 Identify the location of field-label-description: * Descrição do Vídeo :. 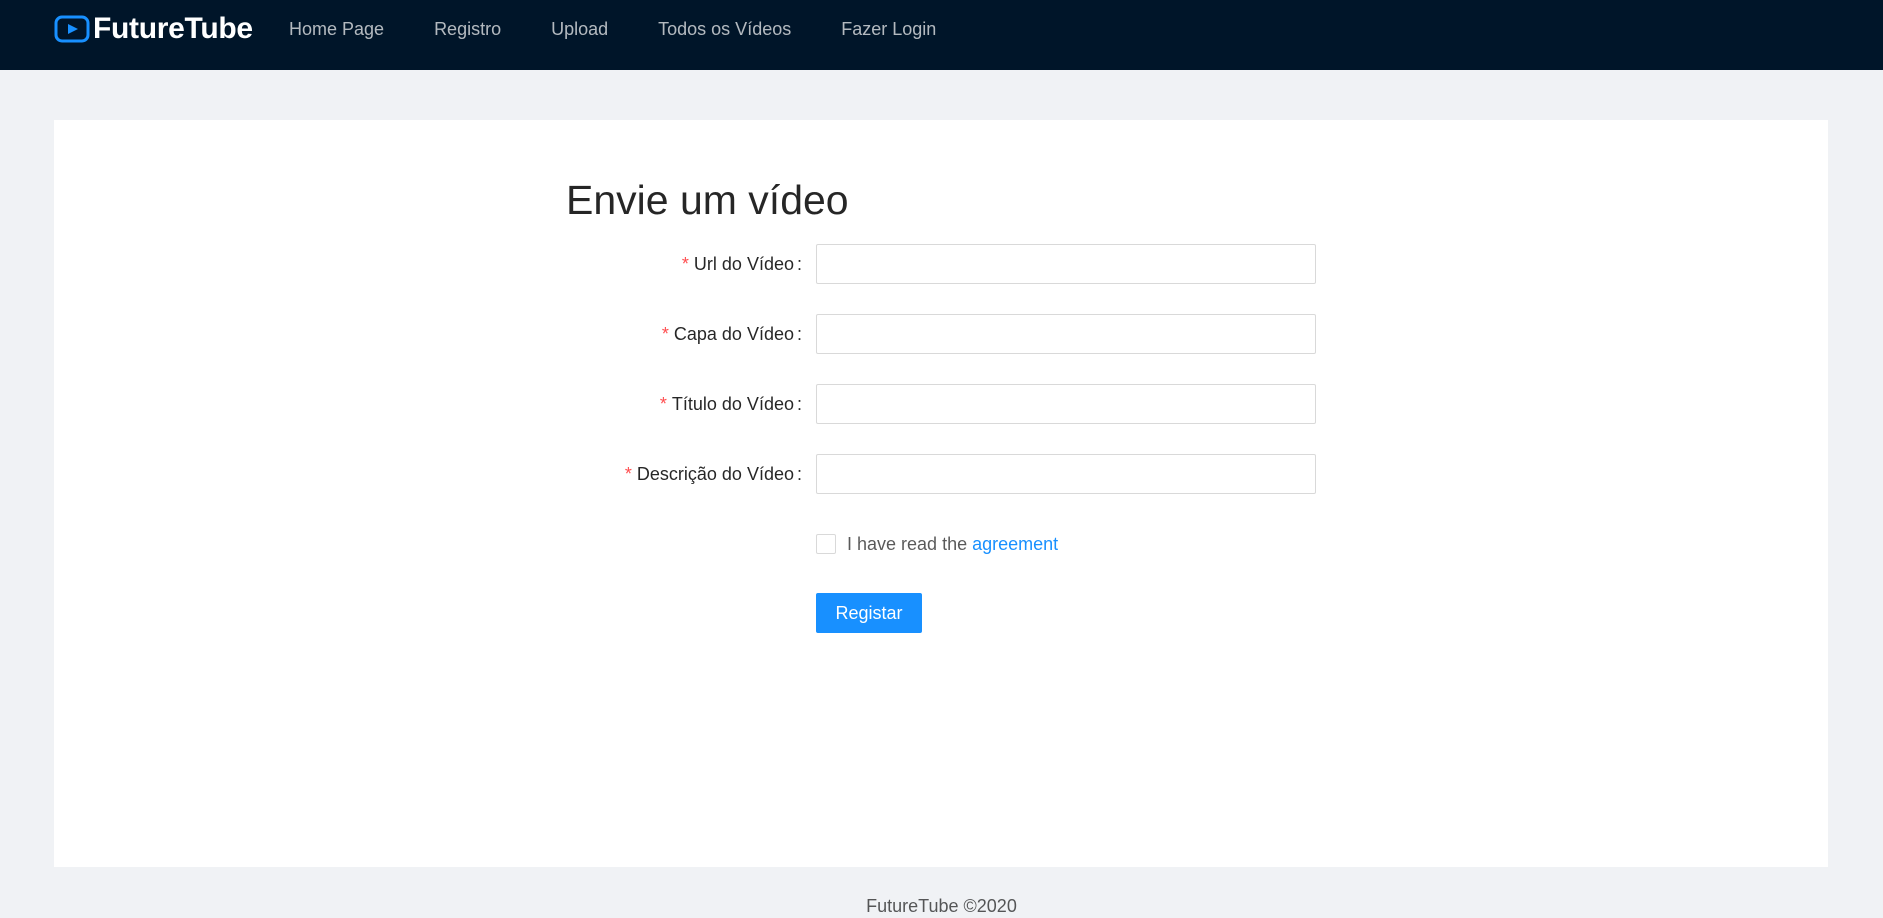
(713, 473).